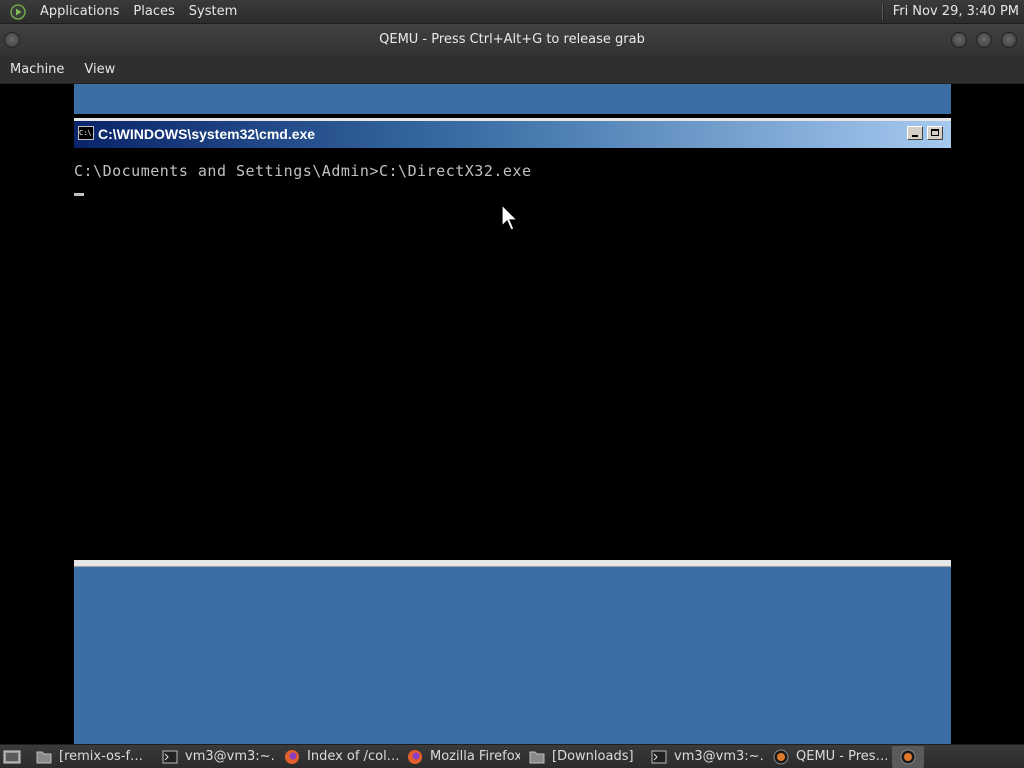 The image size is (1024, 768). What do you see at coordinates (512, 70) in the screenshot?
I see `qemu-menubar: Machine View` at bounding box center [512, 70].